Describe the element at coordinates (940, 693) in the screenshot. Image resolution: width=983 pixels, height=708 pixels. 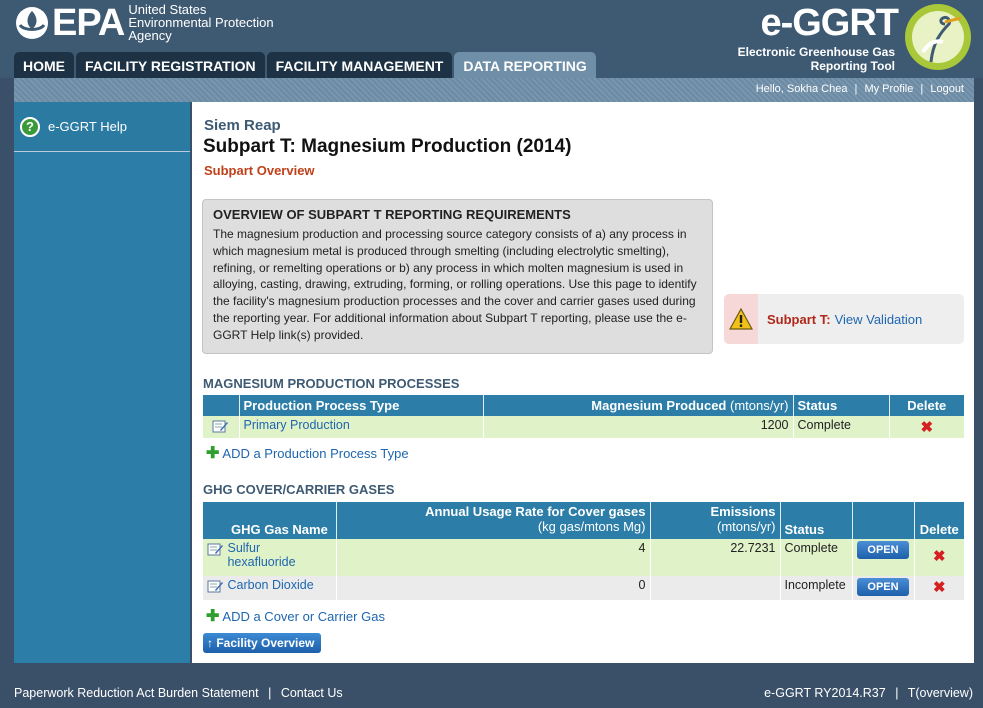
I see `page-code: T(overview)` at that location.